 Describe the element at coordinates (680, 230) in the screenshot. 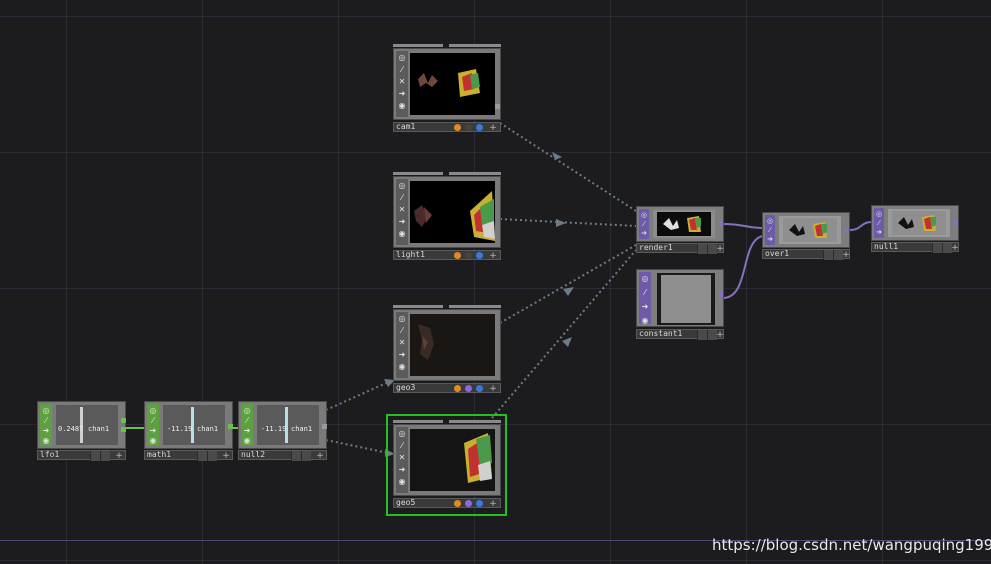

I see `node-render1: ◎ ⁄ ➜ render1 +` at that location.